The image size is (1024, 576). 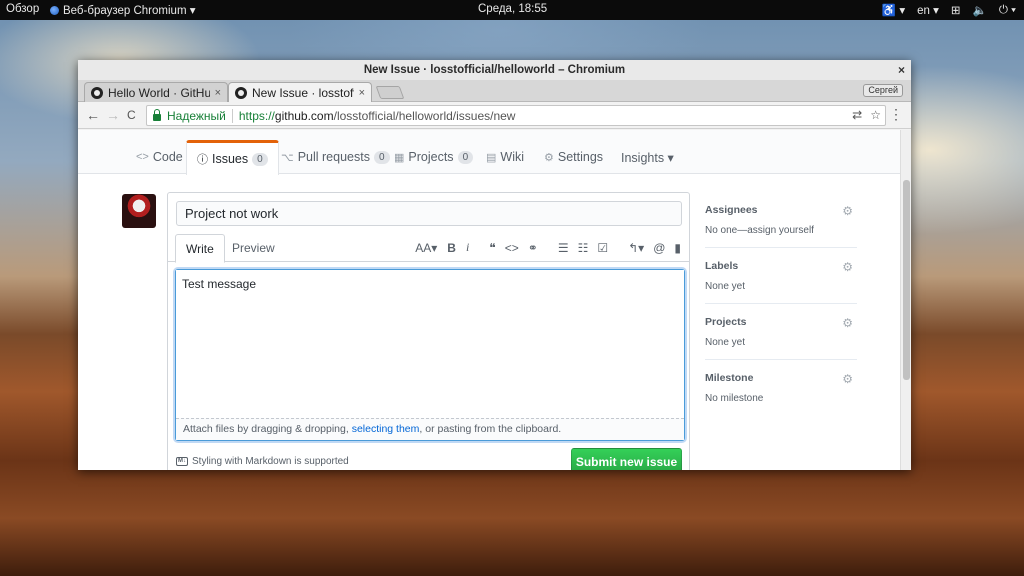 What do you see at coordinates (896, 114) in the screenshot?
I see `browser-menu-icon: ⋮` at bounding box center [896, 114].